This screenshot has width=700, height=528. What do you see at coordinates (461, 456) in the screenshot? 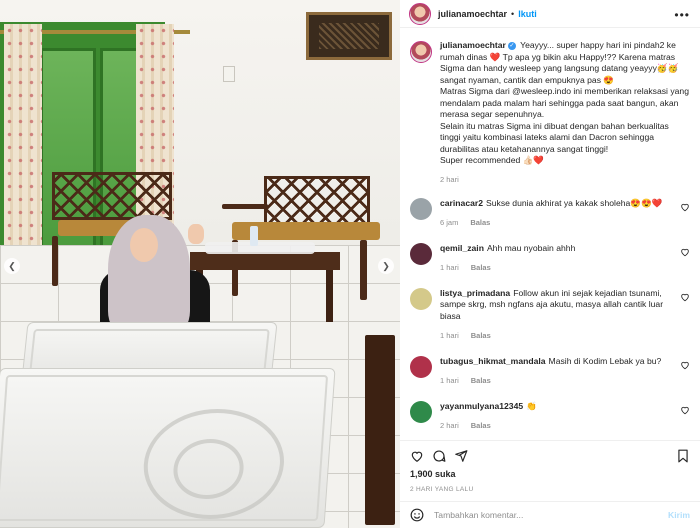
I see `share-icon` at bounding box center [461, 456].